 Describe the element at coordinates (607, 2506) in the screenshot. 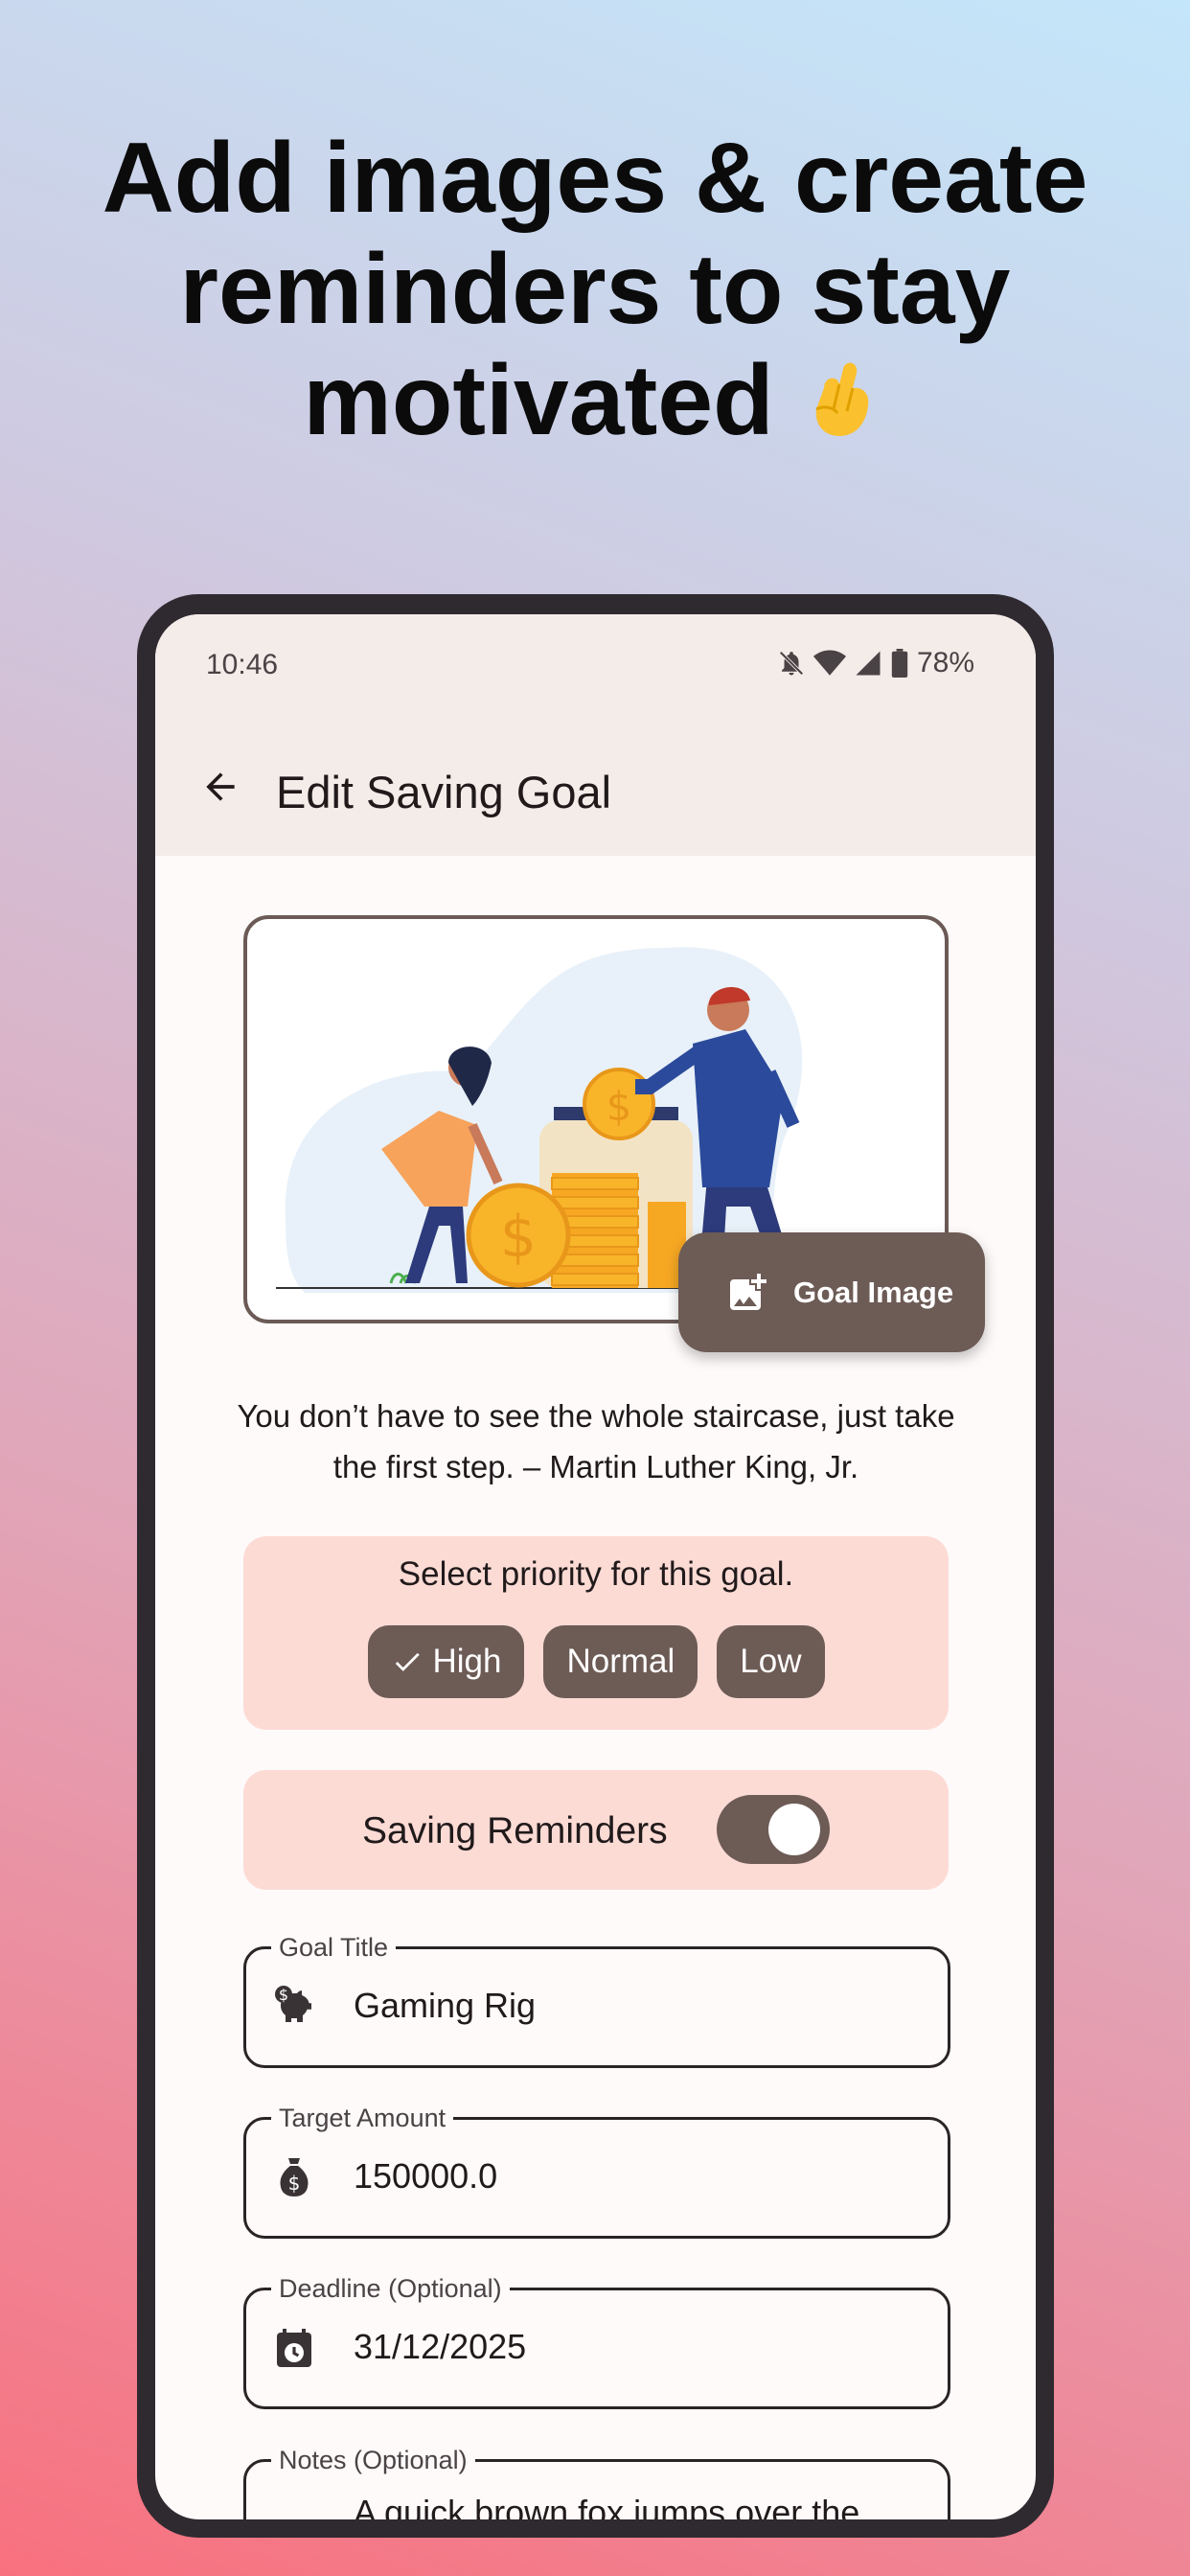

I see `notes-value: A quick brown fox jumps over the` at that location.